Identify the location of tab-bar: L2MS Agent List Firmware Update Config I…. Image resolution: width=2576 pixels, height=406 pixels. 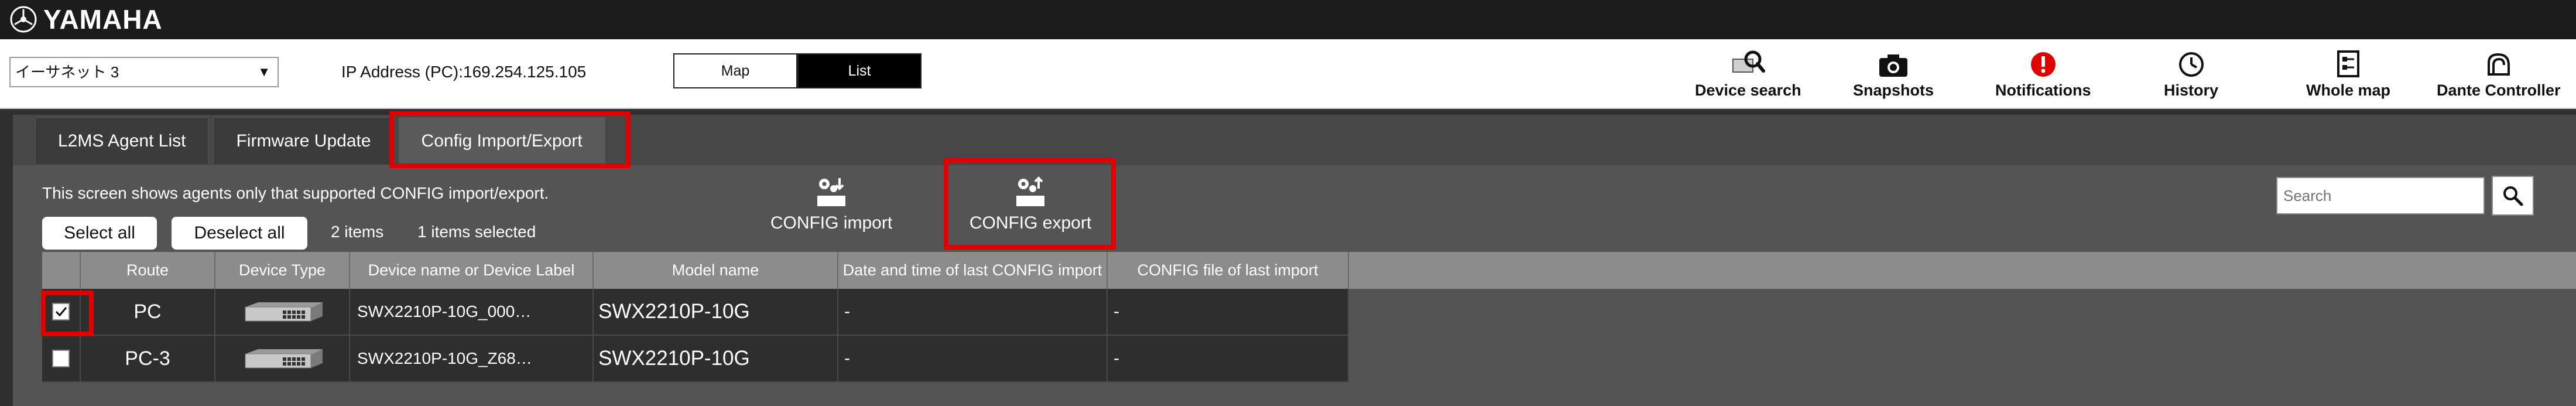
(309, 141).